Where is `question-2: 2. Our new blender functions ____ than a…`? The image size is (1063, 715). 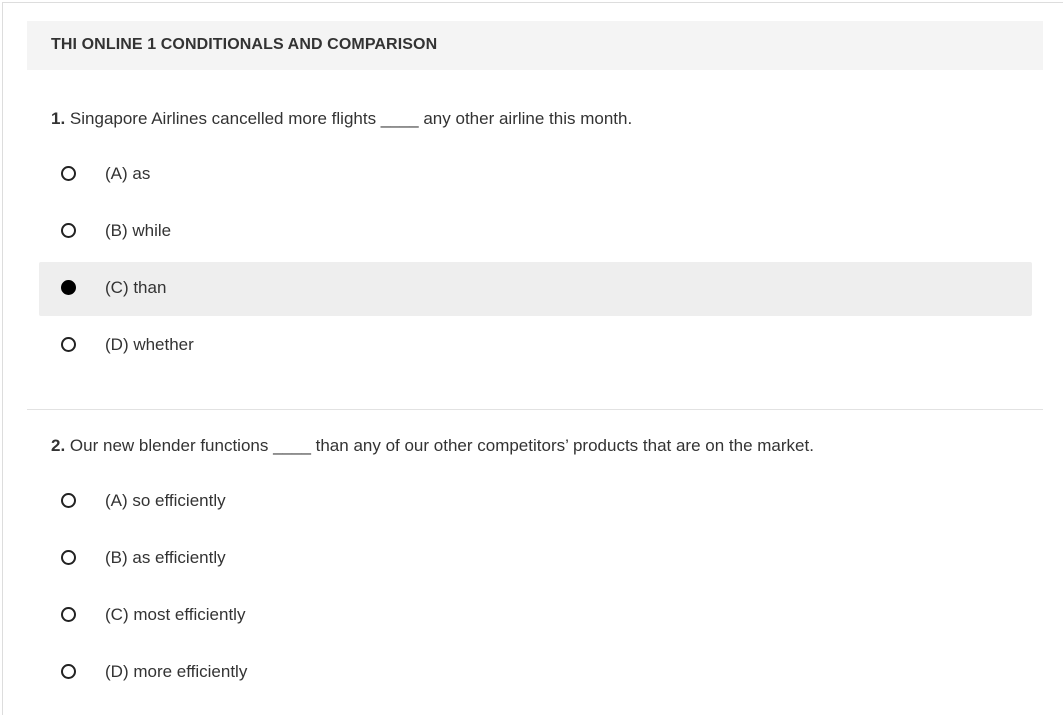
question-2: 2. Our new blender functions ____ than a… is located at coordinates (432, 446).